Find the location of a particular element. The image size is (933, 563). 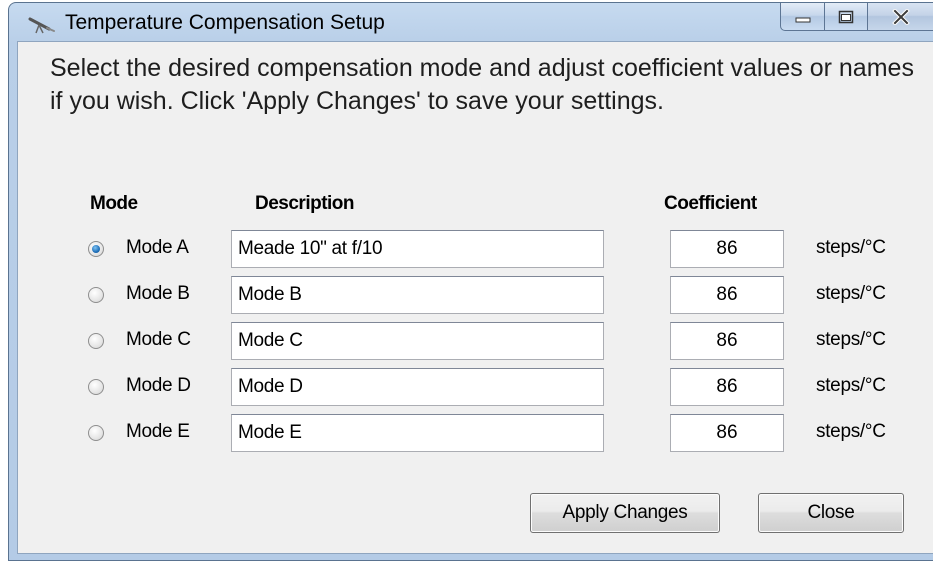

mode-e-unit: steps/°C is located at coordinates (851, 431).